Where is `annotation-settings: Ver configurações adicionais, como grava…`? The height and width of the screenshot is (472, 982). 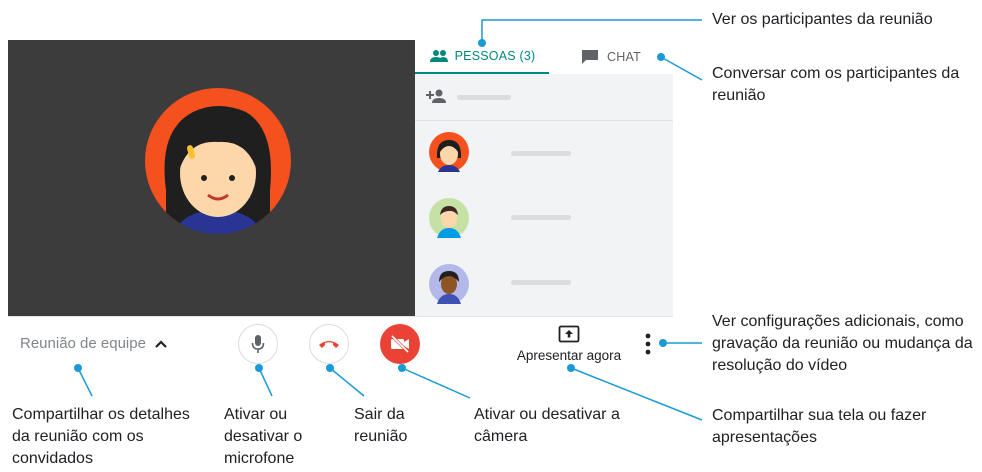
annotation-settings: Ver configurações adicionais, como grava… is located at coordinates (842, 343).